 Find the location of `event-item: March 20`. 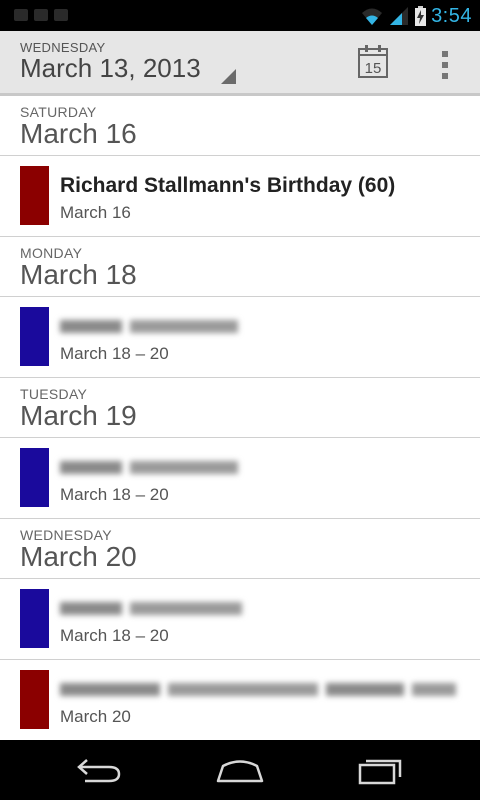

event-item: March 20 is located at coordinates (240, 700).